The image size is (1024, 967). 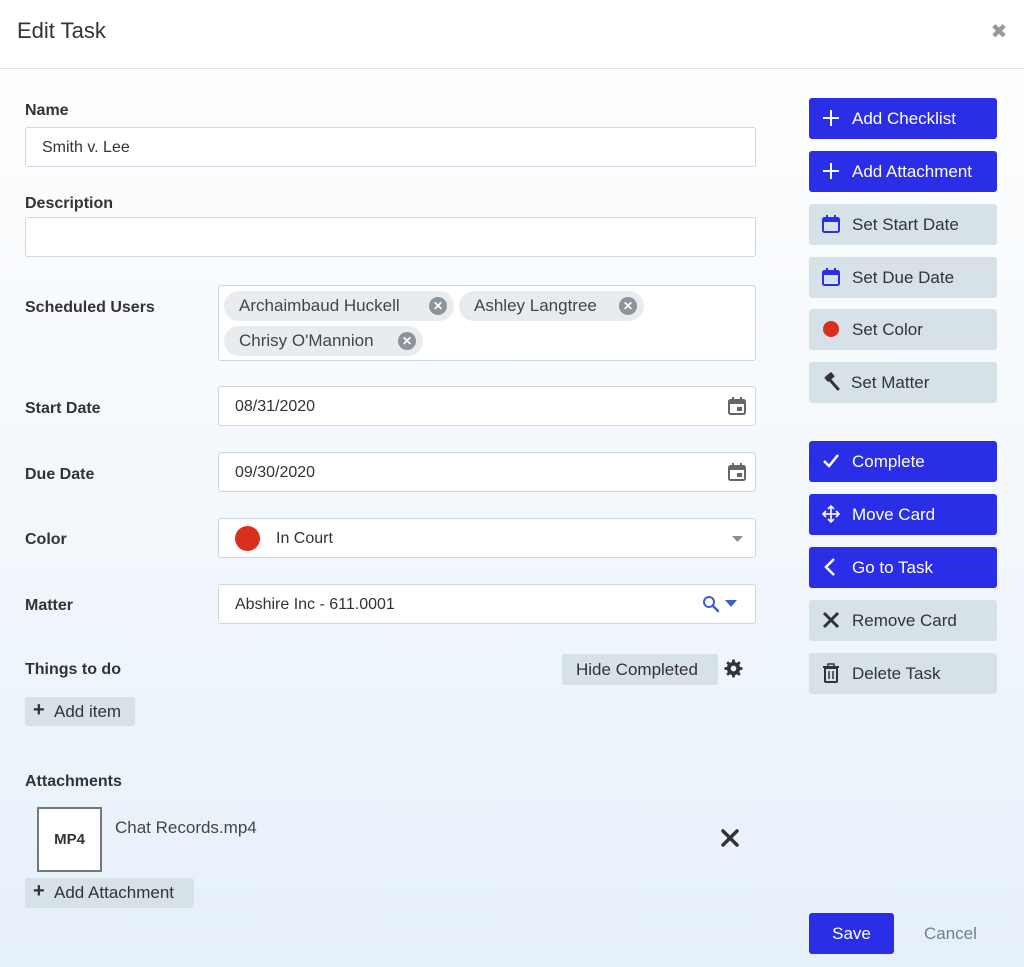 What do you see at coordinates (894, 514) in the screenshot?
I see `move-card-label: Move Card` at bounding box center [894, 514].